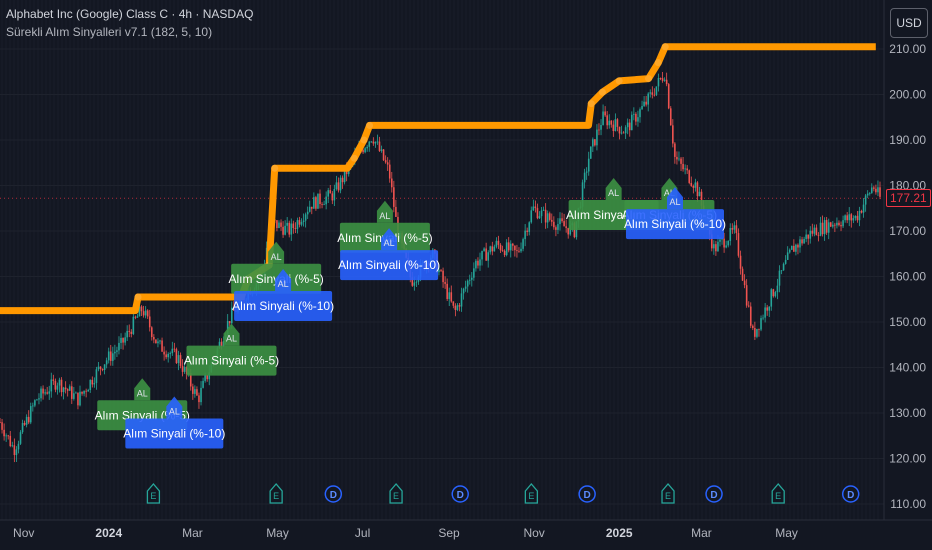  I want to click on time-tick-label: Jul, so click(362, 533).